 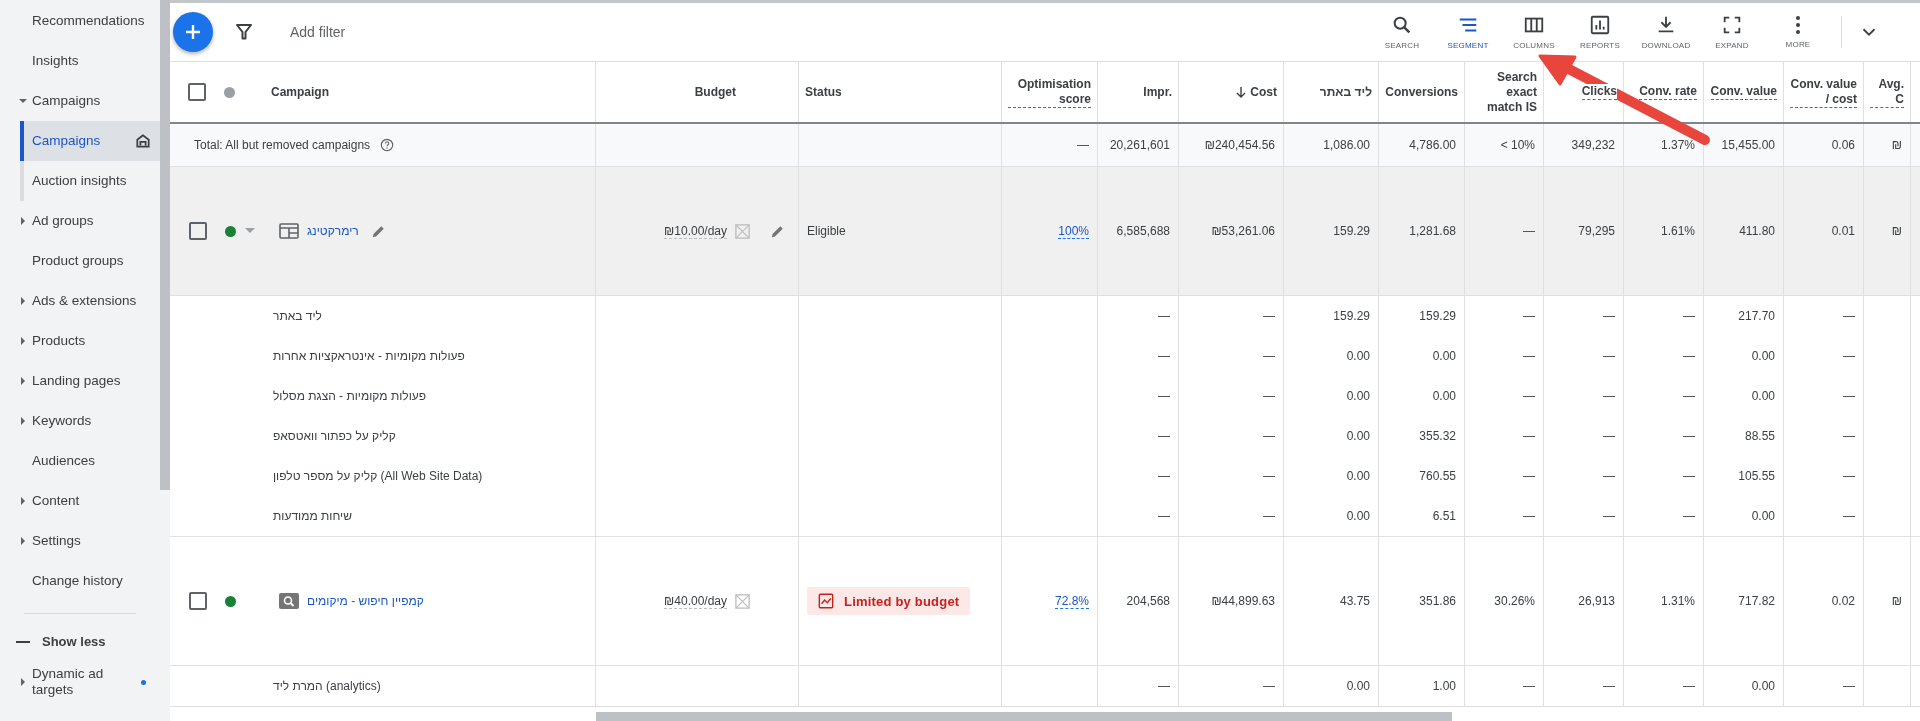 What do you see at coordinates (365, 601) in the screenshot?
I see `campaign-link: קמפיין חיפוש - מיקומים` at bounding box center [365, 601].